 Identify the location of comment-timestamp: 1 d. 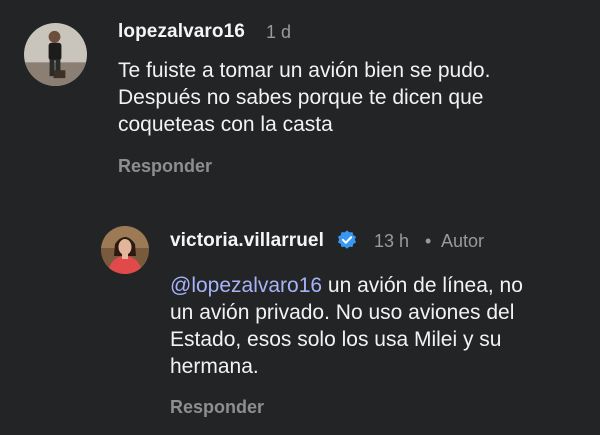
(279, 32).